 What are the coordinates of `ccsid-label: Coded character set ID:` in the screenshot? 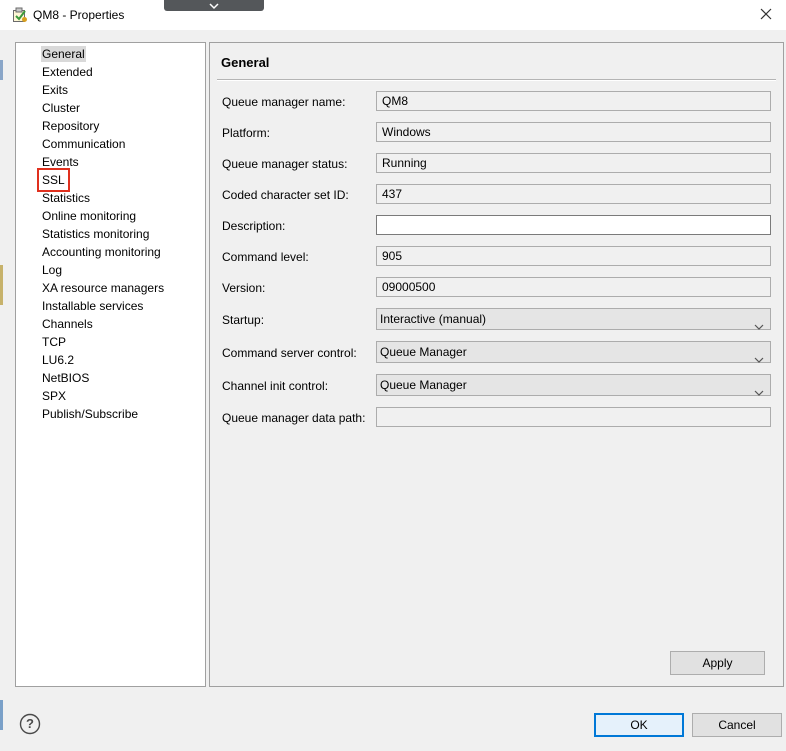 It's located at (285, 195).